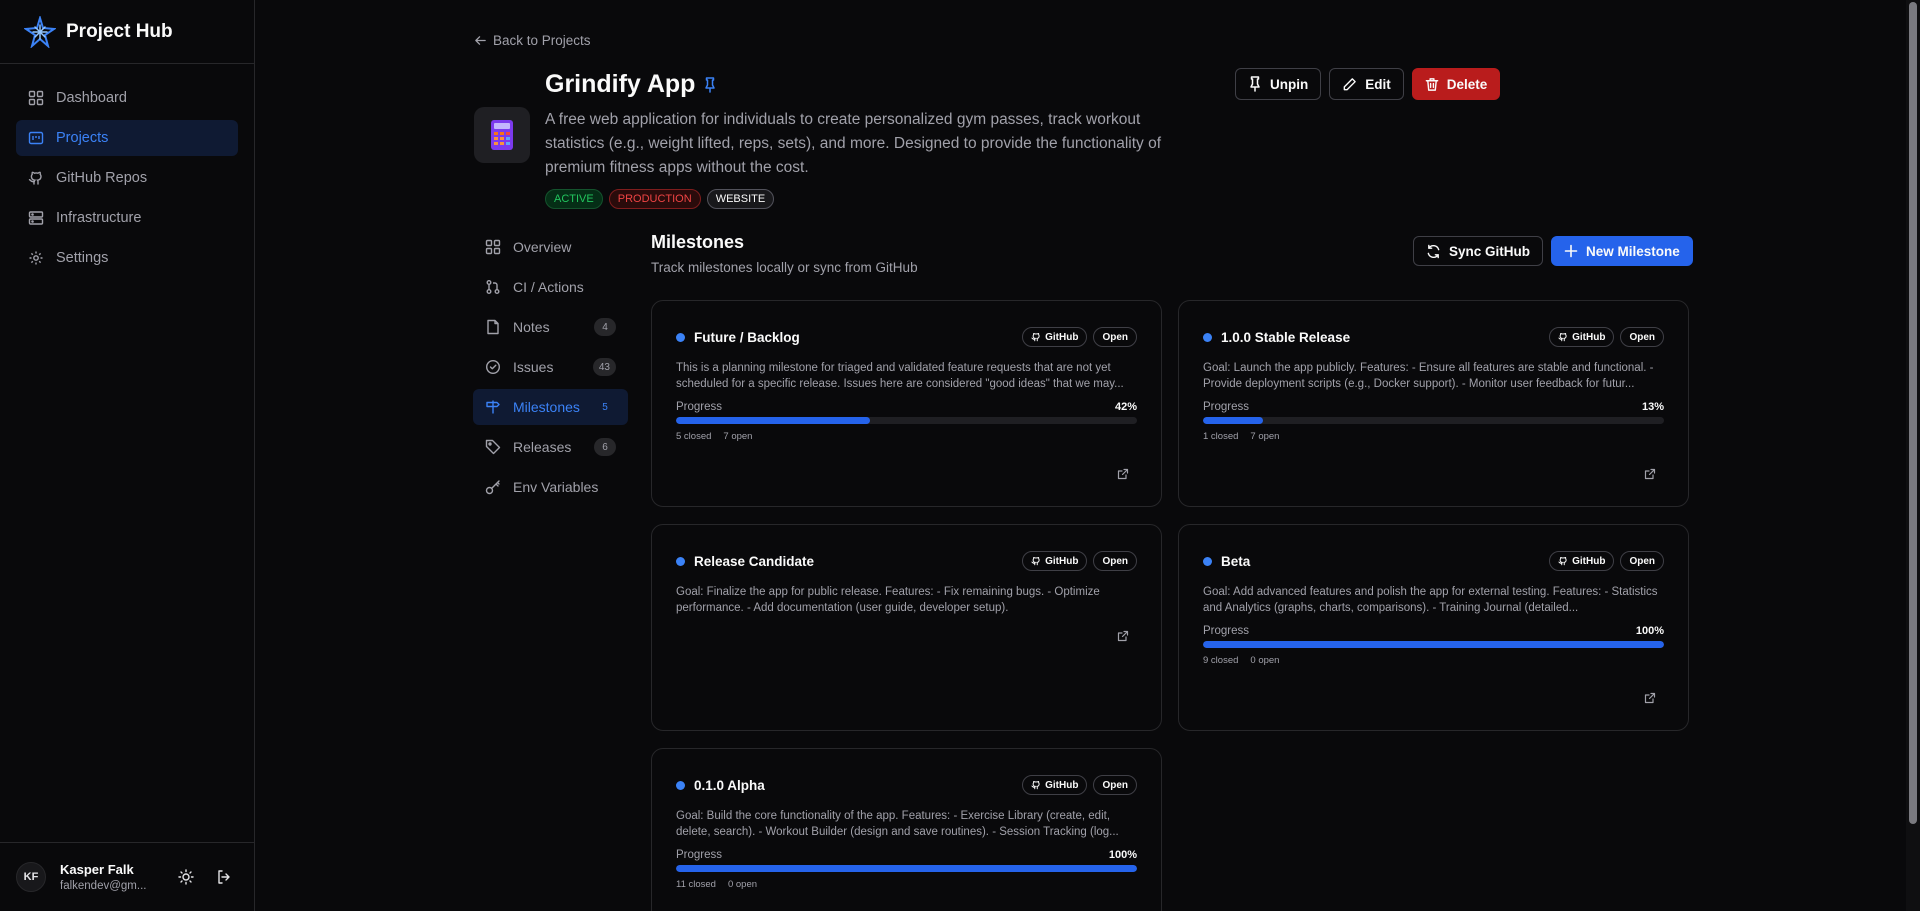 Image resolution: width=1920 pixels, height=911 pixels. I want to click on progress-percent: 100%, so click(1122, 855).